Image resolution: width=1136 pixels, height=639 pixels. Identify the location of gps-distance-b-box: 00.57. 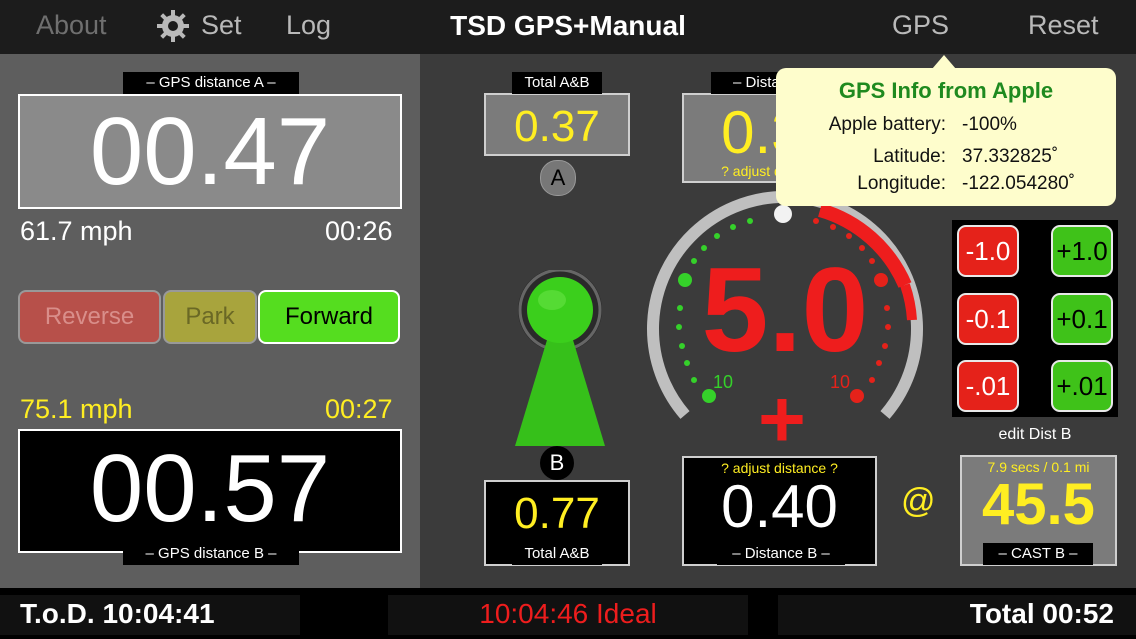
(210, 491).